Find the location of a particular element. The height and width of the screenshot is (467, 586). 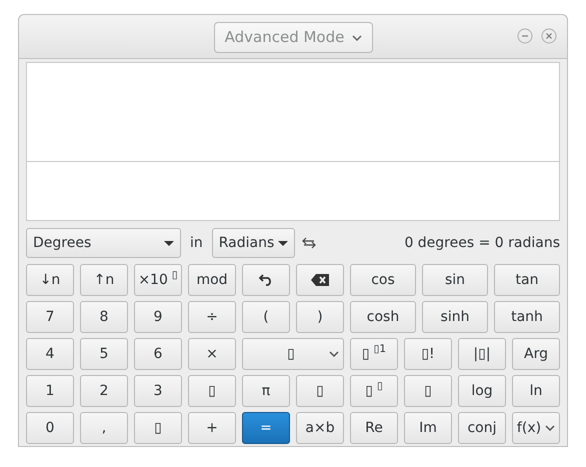

key-button: cos is located at coordinates (383, 280).